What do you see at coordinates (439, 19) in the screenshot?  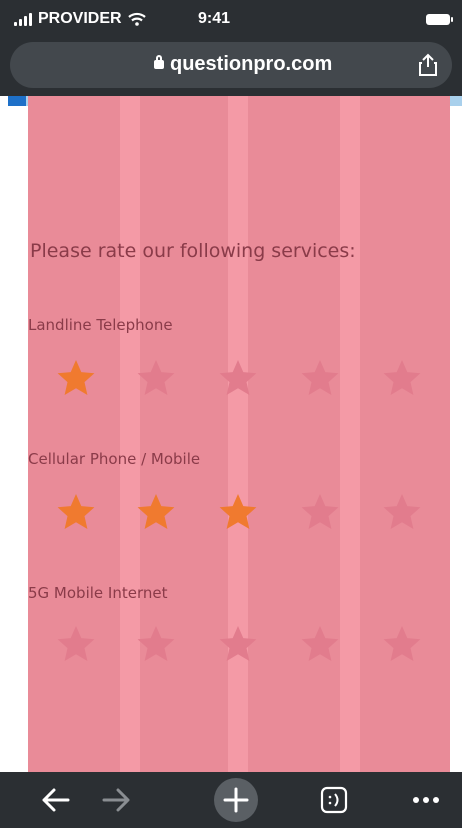 I see `battery-icon` at bounding box center [439, 19].